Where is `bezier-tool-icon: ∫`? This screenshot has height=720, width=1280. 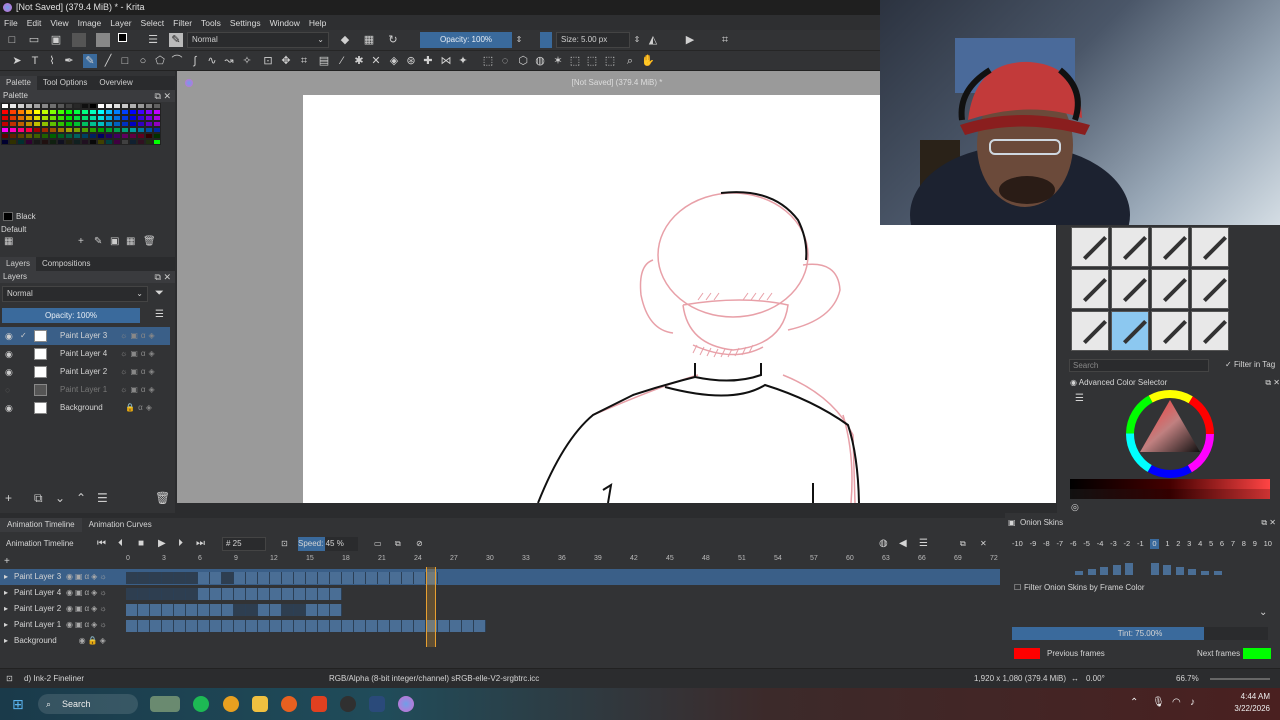
bezier-tool-icon: ∫ is located at coordinates (195, 61).